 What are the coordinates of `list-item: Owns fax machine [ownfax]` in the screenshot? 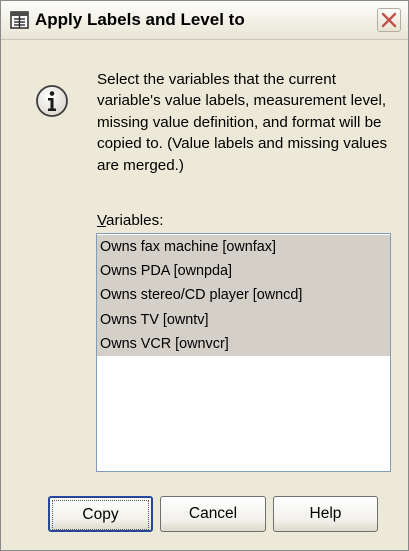 It's located at (243, 247).